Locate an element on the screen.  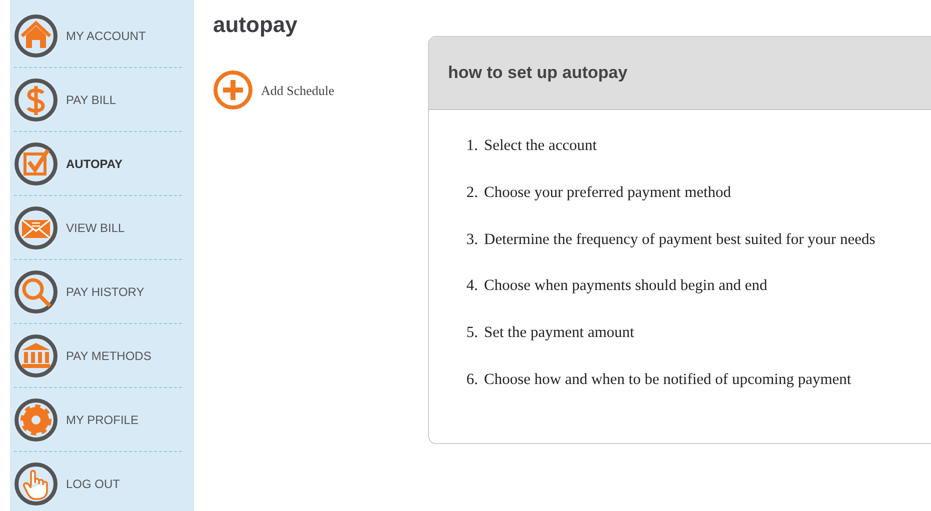
sidebar-item: LOG OUT is located at coordinates (98, 481).